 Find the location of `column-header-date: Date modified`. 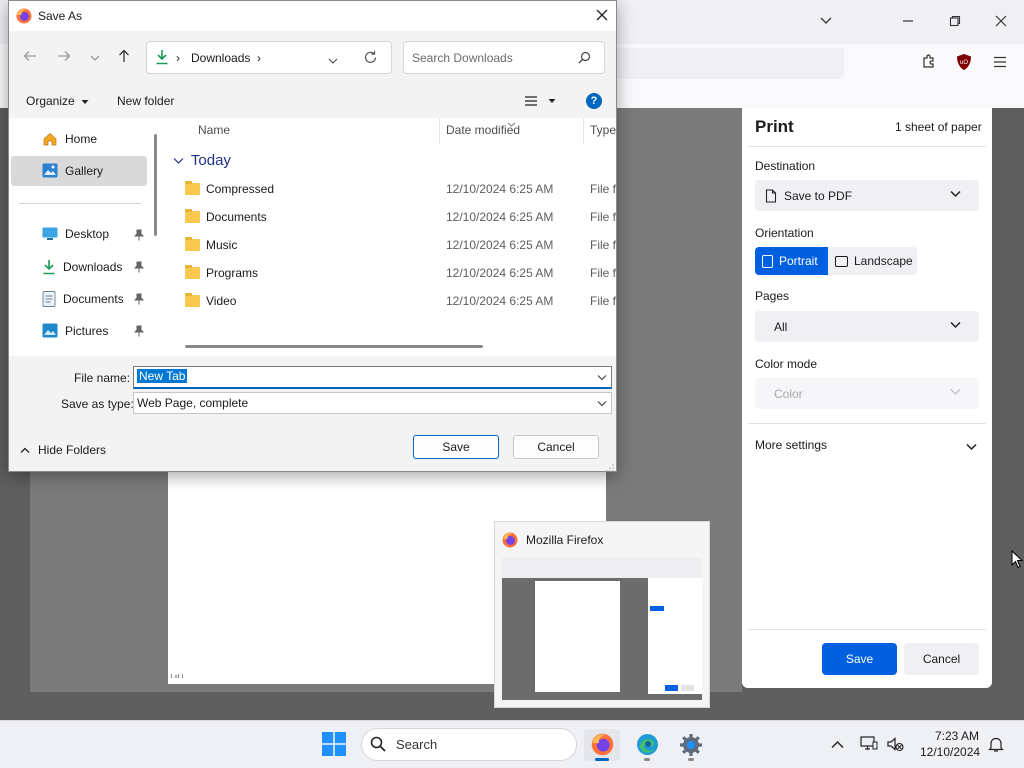

column-header-date: Date modified is located at coordinates (483, 130).